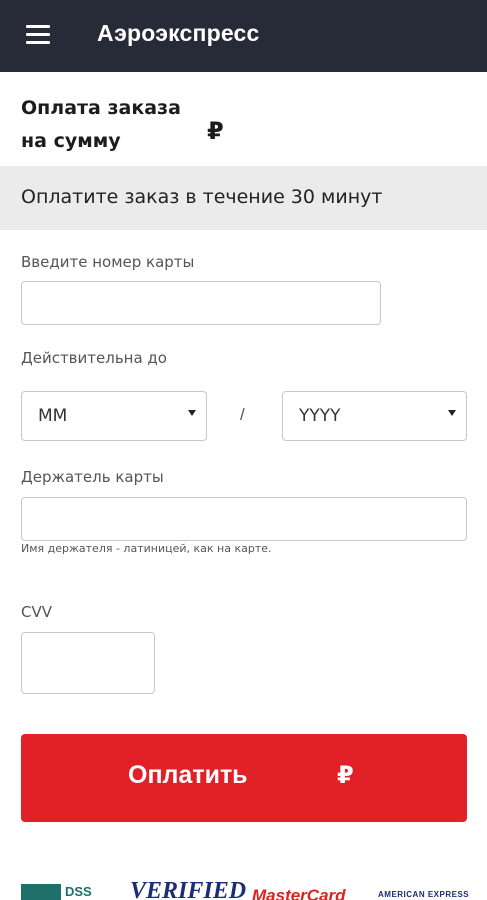 The width and height of the screenshot is (487, 900). What do you see at coordinates (244, 519) in the screenshot?
I see `card-holder-input` at bounding box center [244, 519].